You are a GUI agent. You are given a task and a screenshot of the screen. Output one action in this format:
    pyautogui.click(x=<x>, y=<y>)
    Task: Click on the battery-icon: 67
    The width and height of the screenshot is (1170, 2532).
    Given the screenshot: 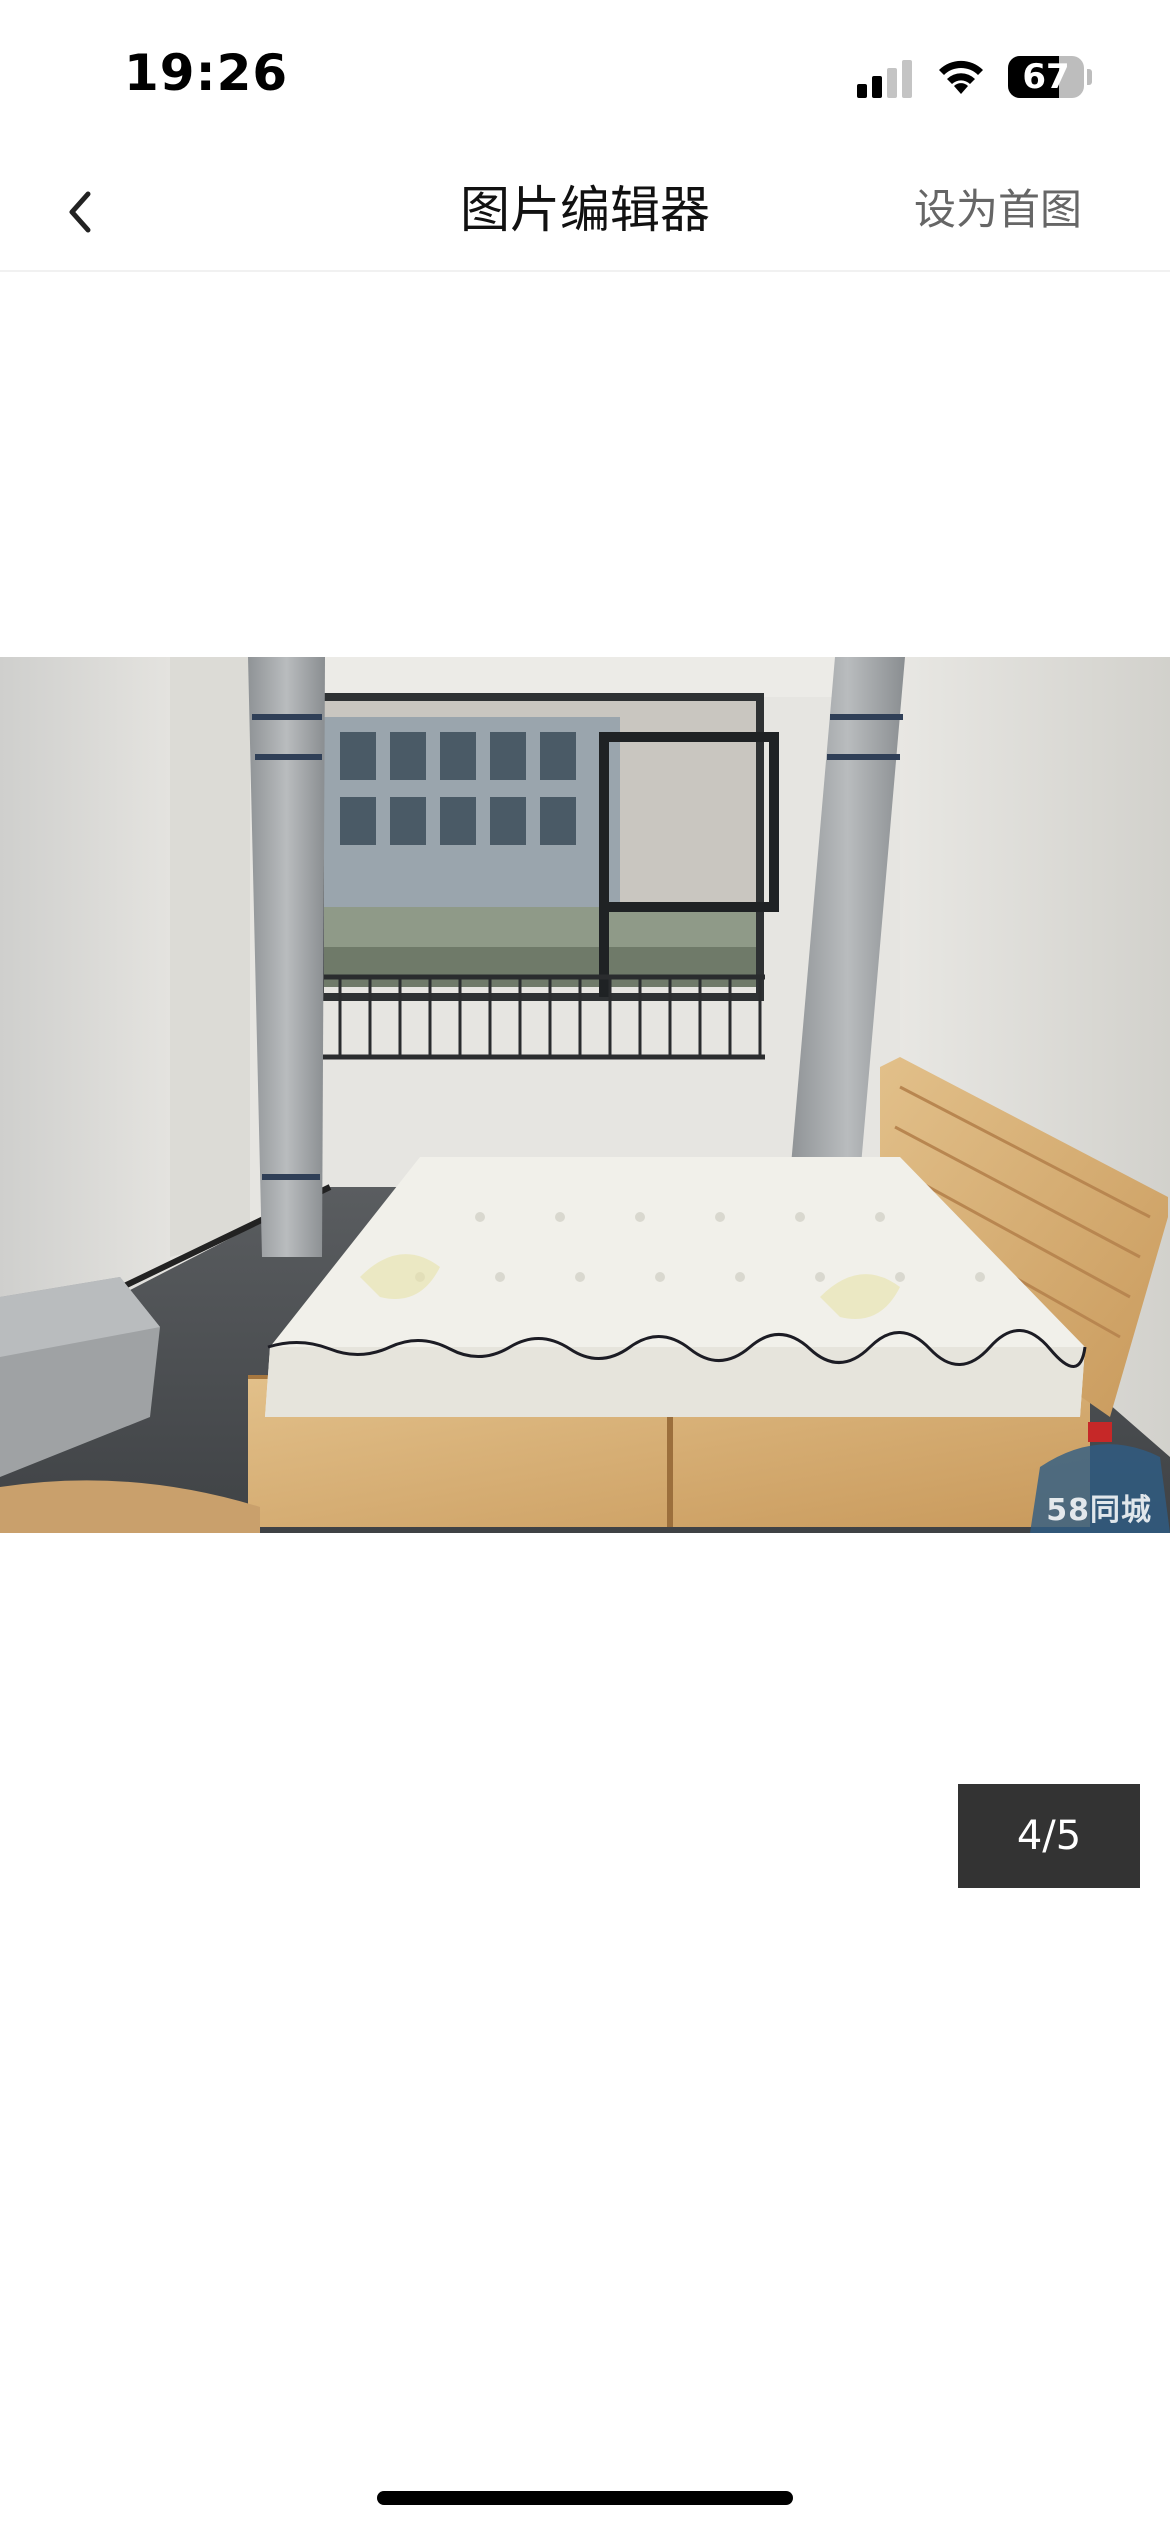 What is the action you would take?
    pyautogui.click(x=1050, y=77)
    